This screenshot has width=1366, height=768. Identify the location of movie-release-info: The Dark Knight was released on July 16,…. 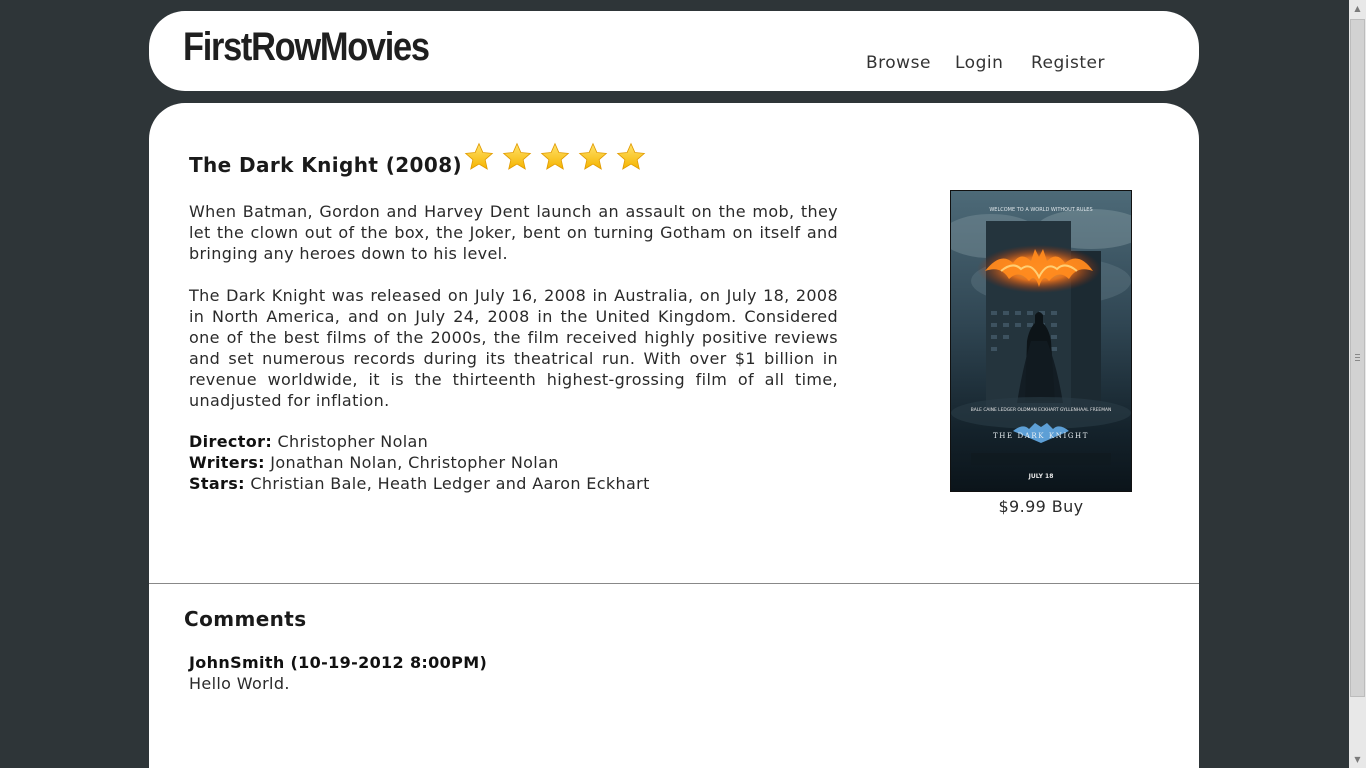
(513, 348).